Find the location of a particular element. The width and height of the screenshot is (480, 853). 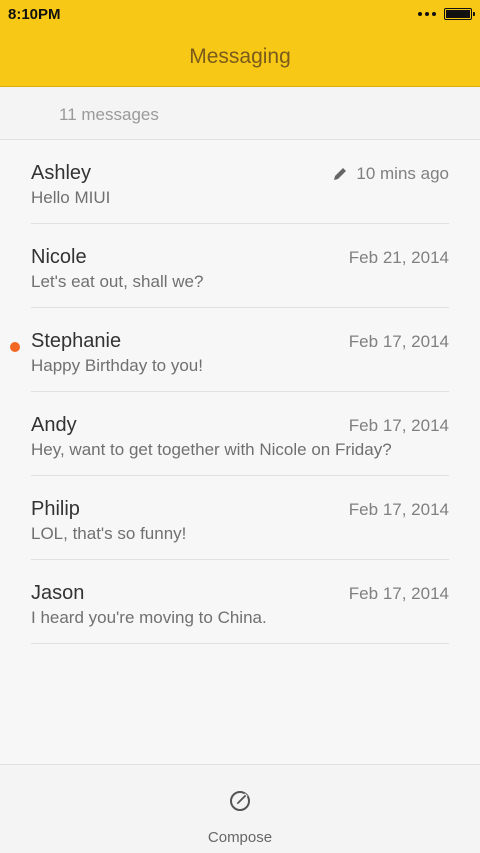

signal-icon is located at coordinates (427, 14).